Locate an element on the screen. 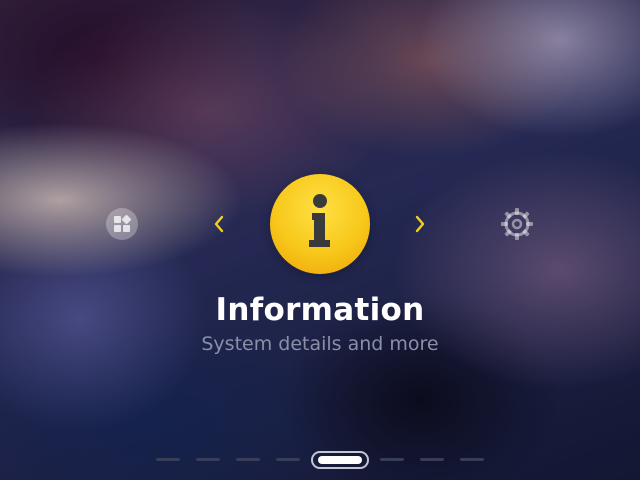  page-subtitle: System details and more is located at coordinates (320, 344).